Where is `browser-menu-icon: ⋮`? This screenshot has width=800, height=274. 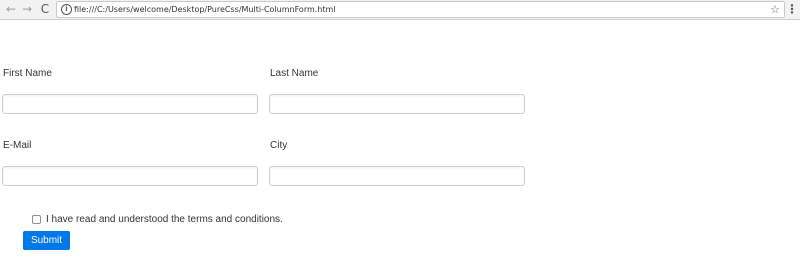
browser-menu-icon: ⋮ is located at coordinates (792, 9).